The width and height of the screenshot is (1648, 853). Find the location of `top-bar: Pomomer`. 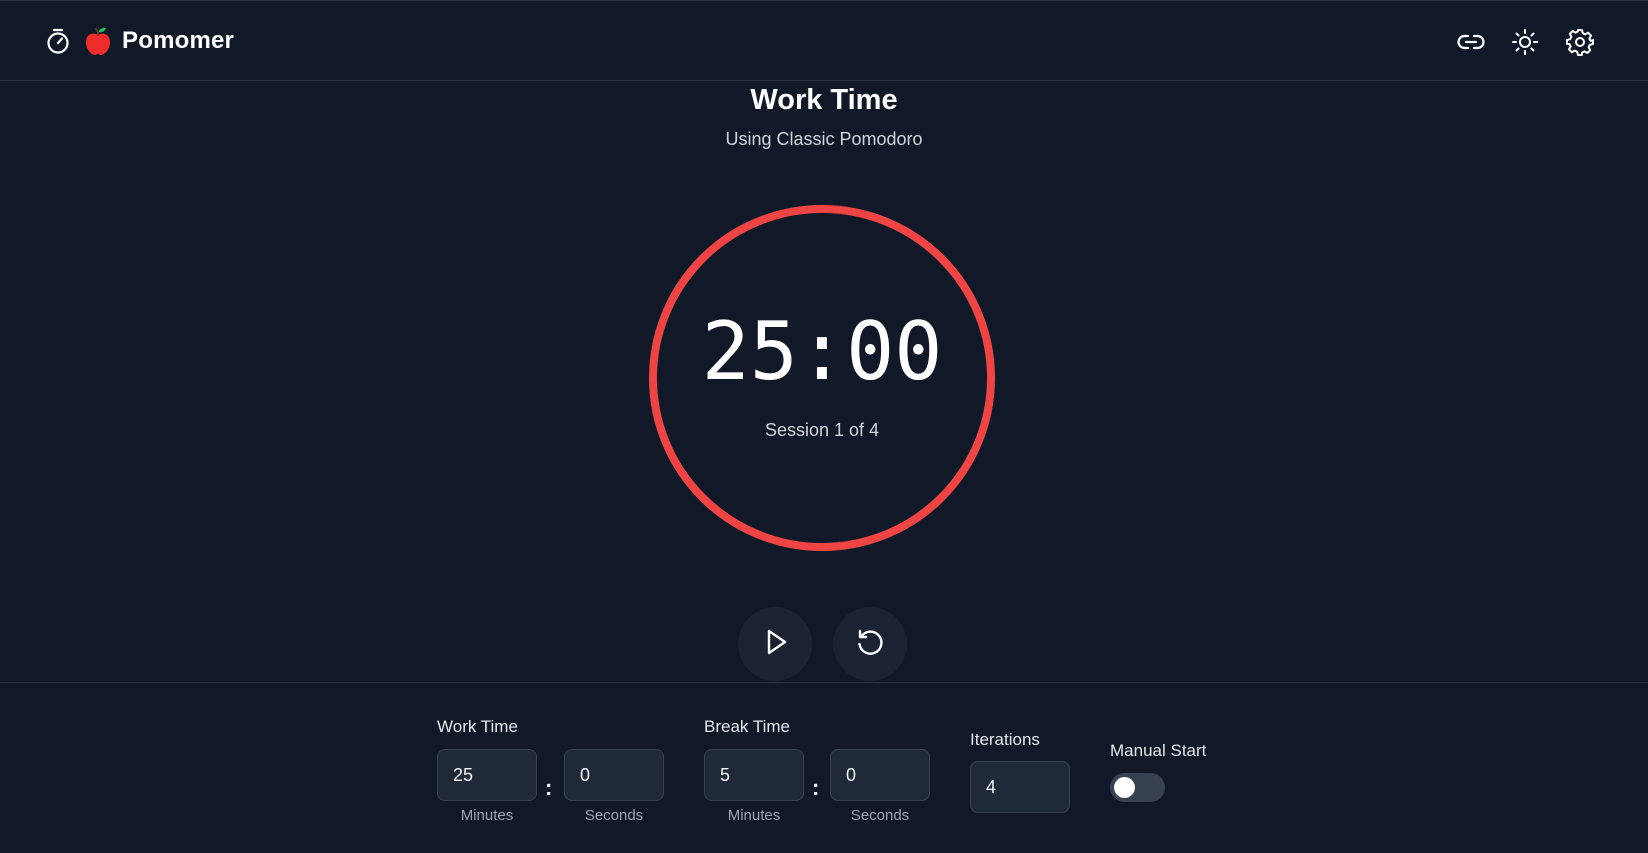

top-bar: Pomomer is located at coordinates (824, 40).